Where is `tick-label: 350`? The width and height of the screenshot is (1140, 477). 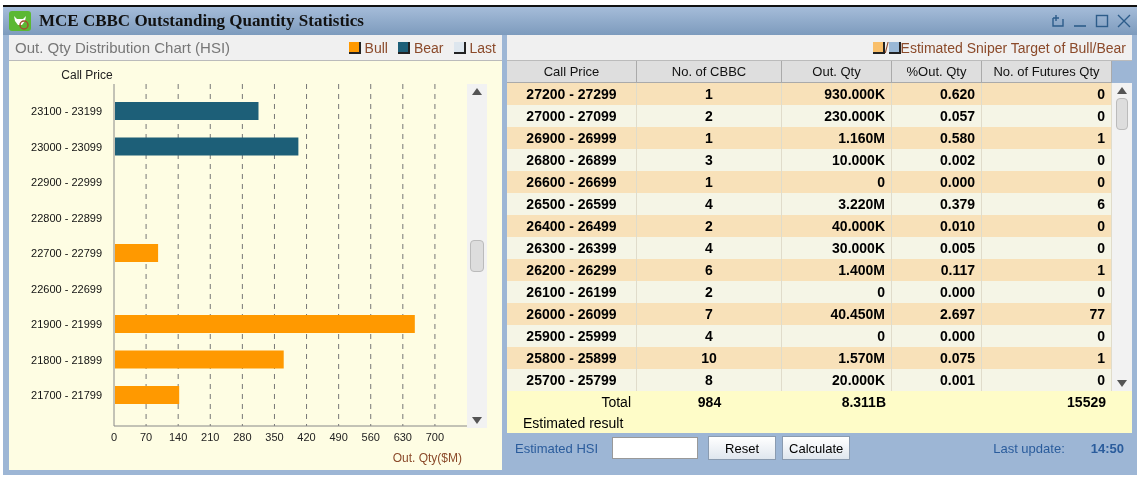
tick-label: 350 is located at coordinates (274, 437).